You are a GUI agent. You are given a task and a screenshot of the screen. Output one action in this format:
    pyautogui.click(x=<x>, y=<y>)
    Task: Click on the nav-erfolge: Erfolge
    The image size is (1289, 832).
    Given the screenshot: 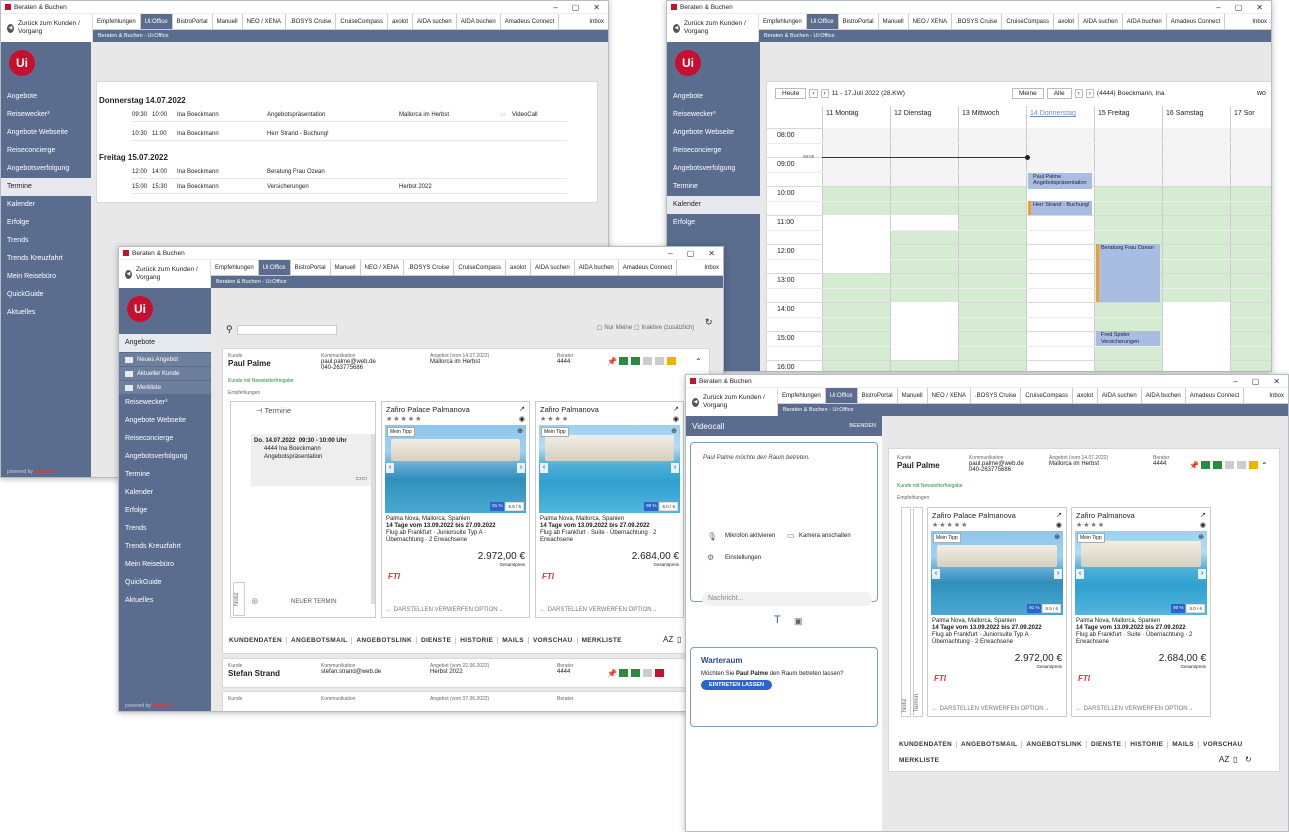 What is the action you would take?
    pyautogui.click(x=713, y=223)
    